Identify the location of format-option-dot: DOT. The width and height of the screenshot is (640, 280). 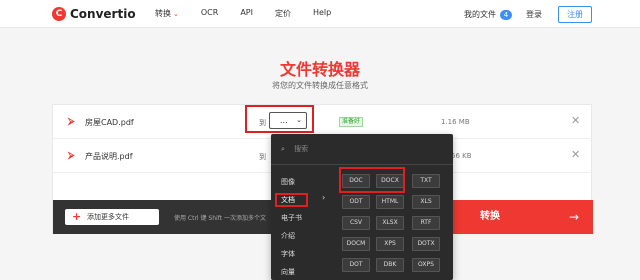
(356, 265).